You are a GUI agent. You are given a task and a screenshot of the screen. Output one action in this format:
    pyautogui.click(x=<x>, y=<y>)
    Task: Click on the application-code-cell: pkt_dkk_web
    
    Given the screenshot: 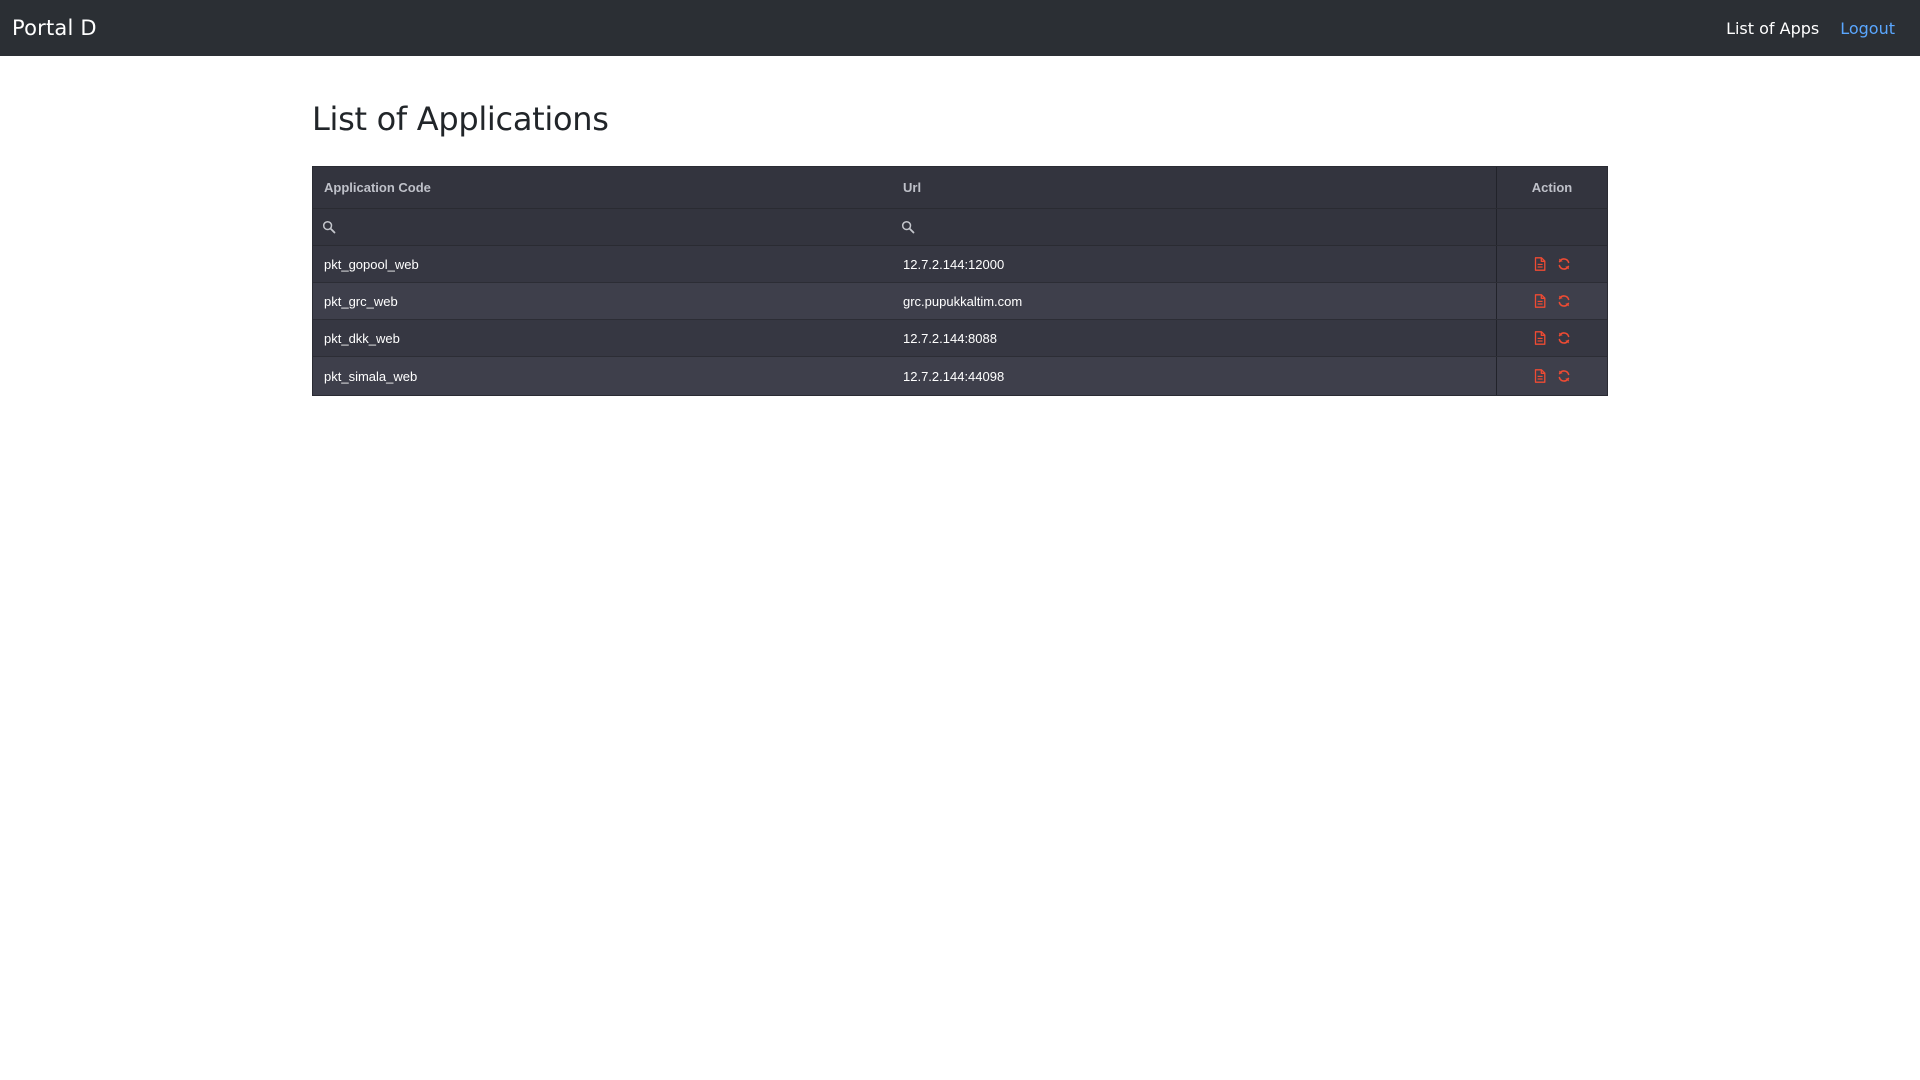 What is the action you would take?
    pyautogui.click(x=362, y=338)
    